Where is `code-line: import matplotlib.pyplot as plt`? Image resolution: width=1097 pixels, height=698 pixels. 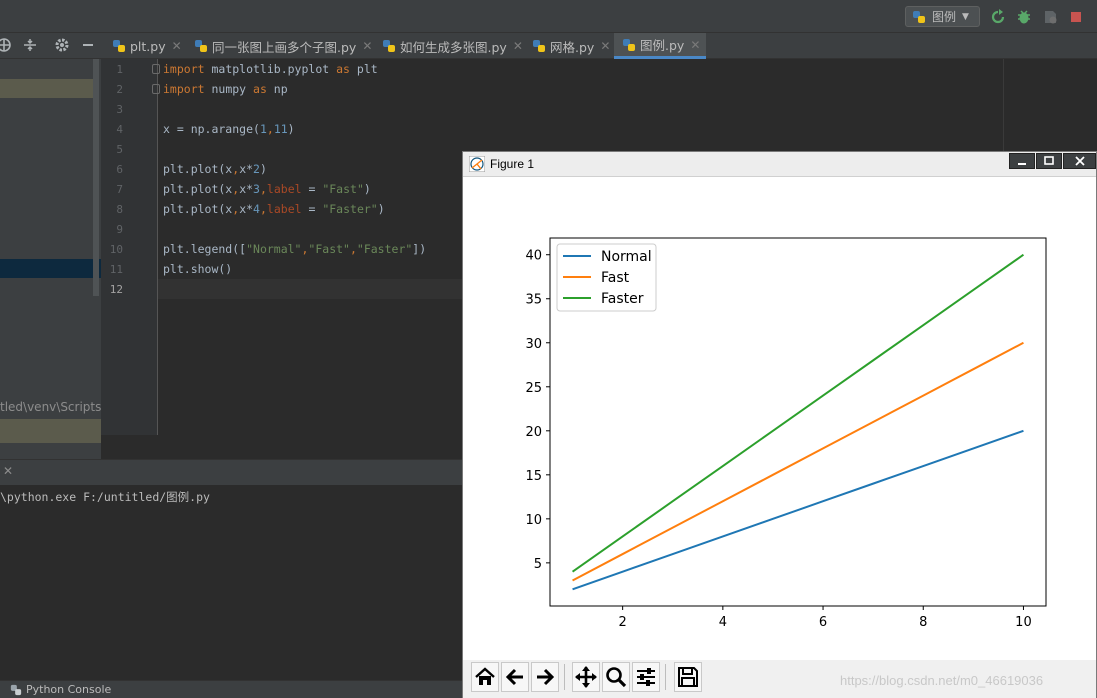
code-line: import matplotlib.pyplot as plt is located at coordinates (270, 69).